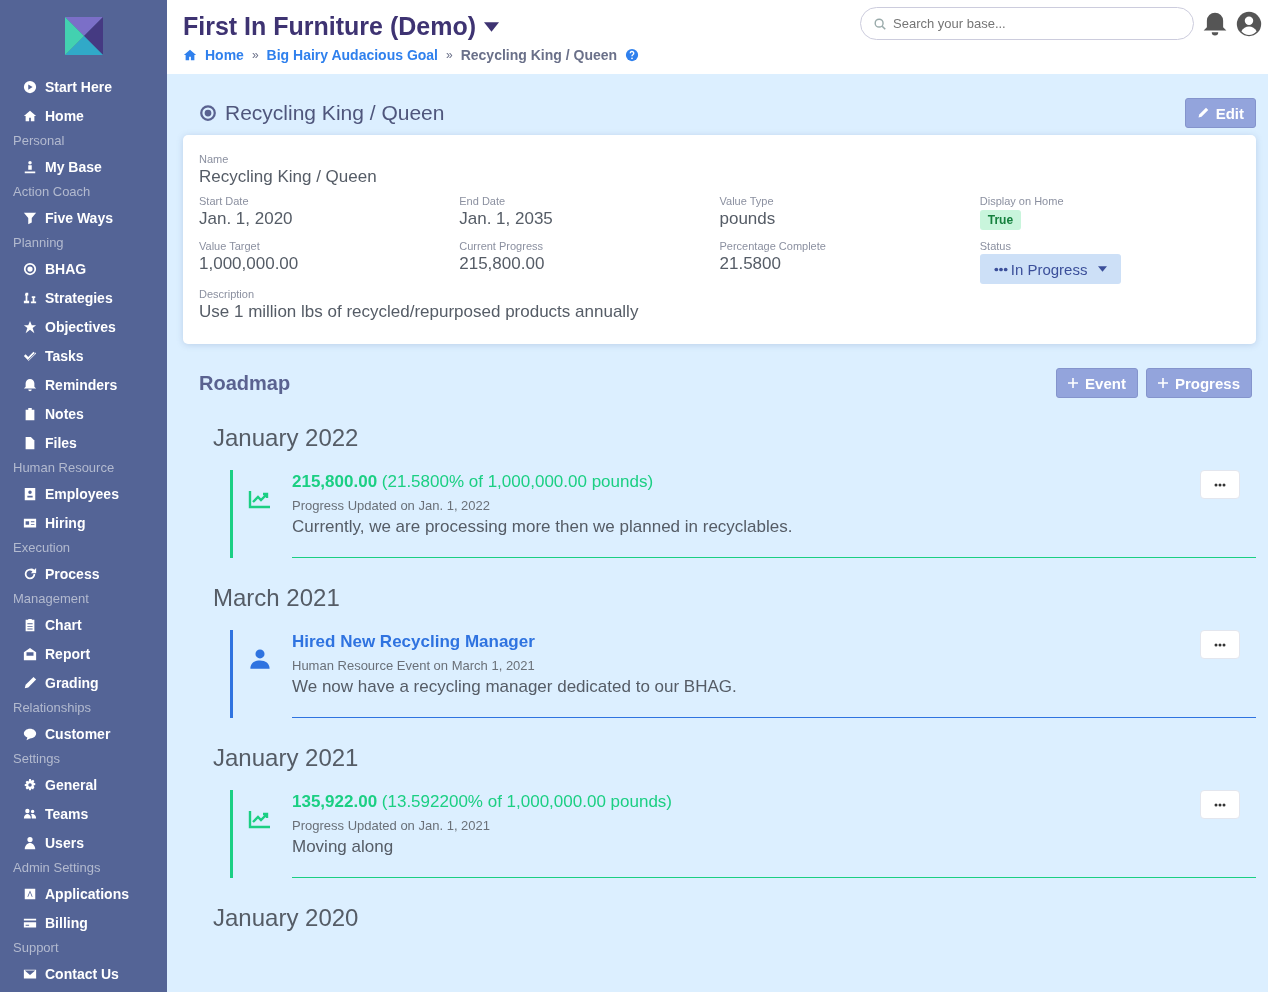 Image resolution: width=1268 pixels, height=992 pixels. What do you see at coordinates (515, 687) in the screenshot?
I see `entry-text: We now have a recycling manager dedicated to our BHAG.` at bounding box center [515, 687].